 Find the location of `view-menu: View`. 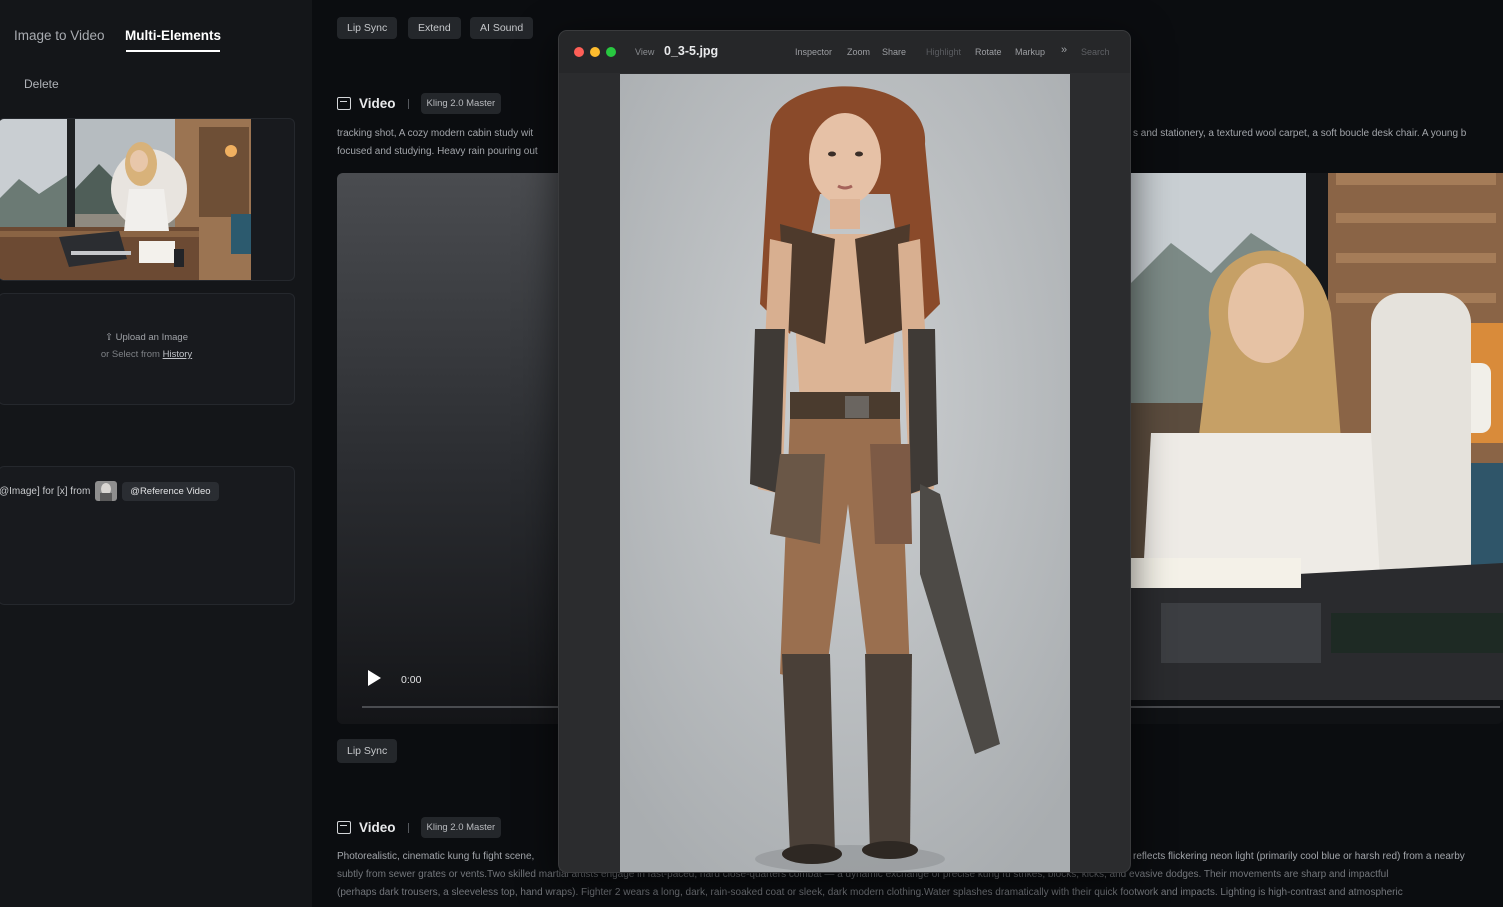

view-menu: View is located at coordinates (644, 52).